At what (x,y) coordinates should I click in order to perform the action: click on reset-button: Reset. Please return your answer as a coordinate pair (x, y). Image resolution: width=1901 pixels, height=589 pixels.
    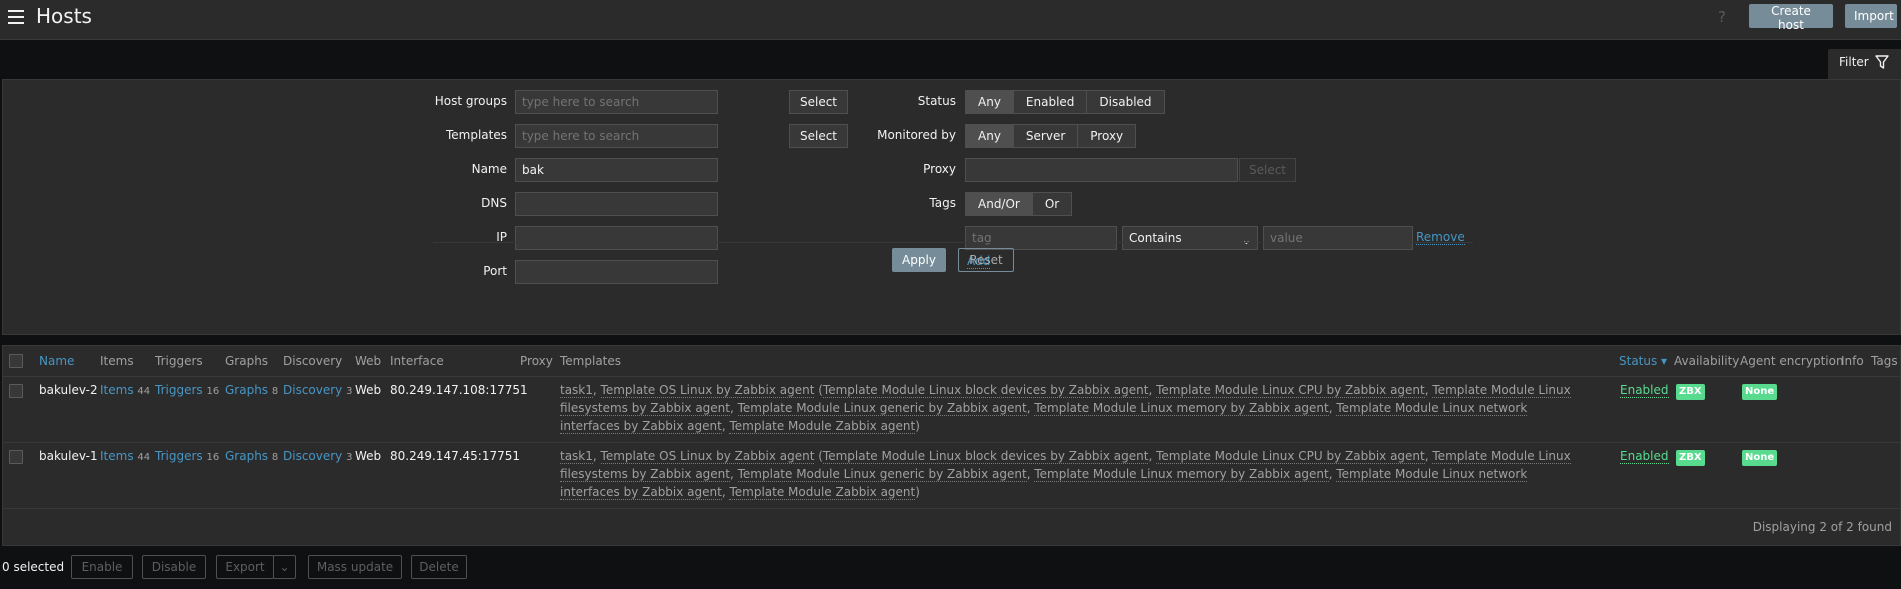
    Looking at the image, I should click on (986, 260).